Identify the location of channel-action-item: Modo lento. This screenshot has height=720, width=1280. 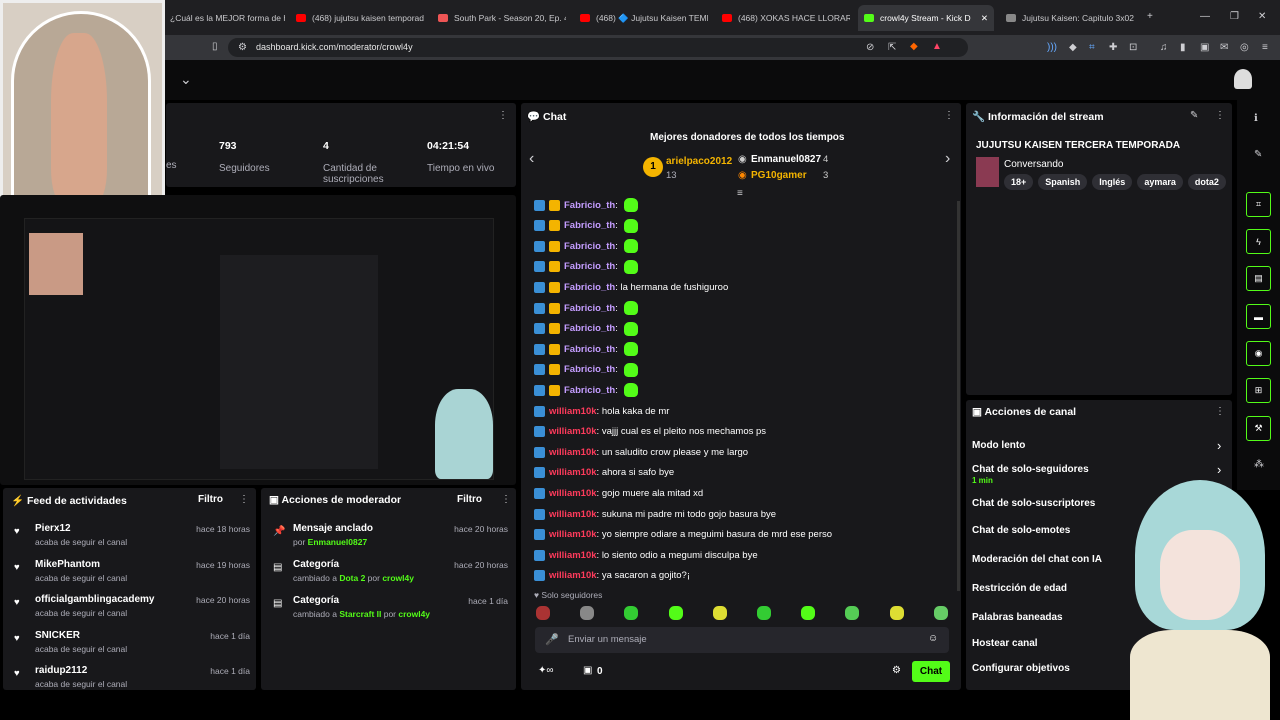
(998, 445).